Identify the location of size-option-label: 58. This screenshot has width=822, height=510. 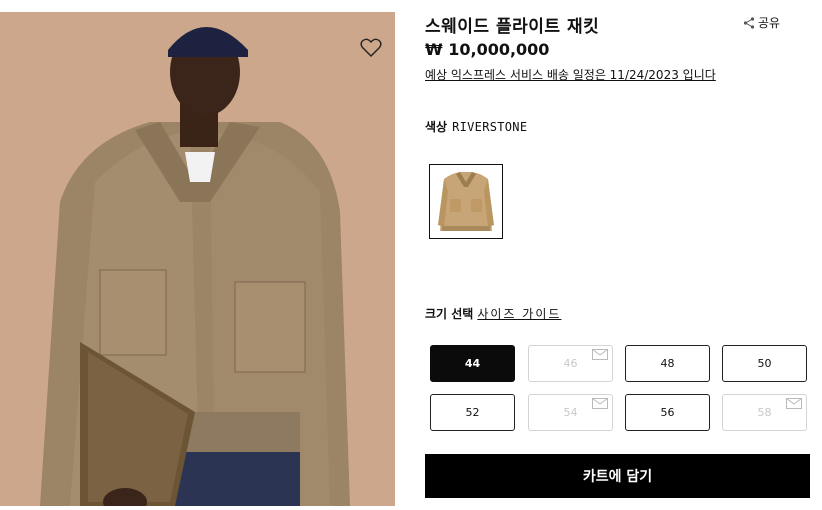
(764, 412).